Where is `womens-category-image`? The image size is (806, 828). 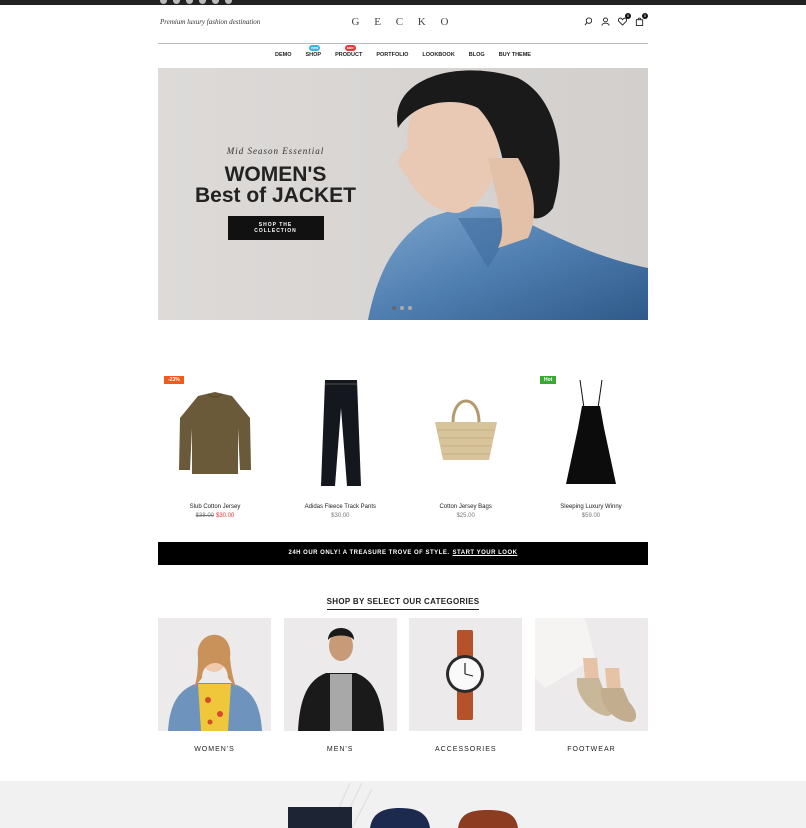 womens-category-image is located at coordinates (214, 674).